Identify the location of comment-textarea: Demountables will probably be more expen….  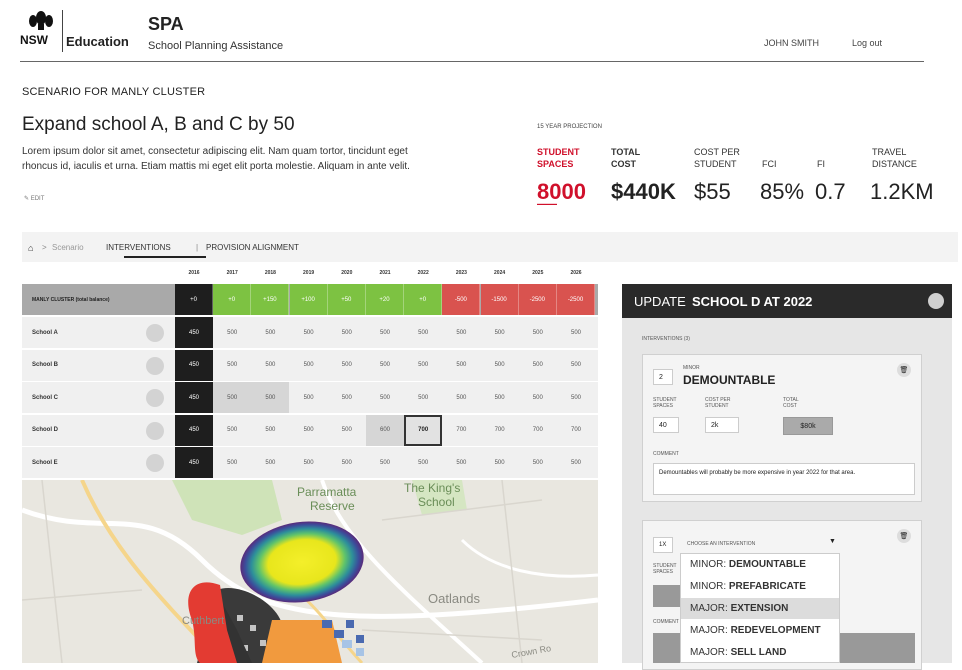
(784, 479).